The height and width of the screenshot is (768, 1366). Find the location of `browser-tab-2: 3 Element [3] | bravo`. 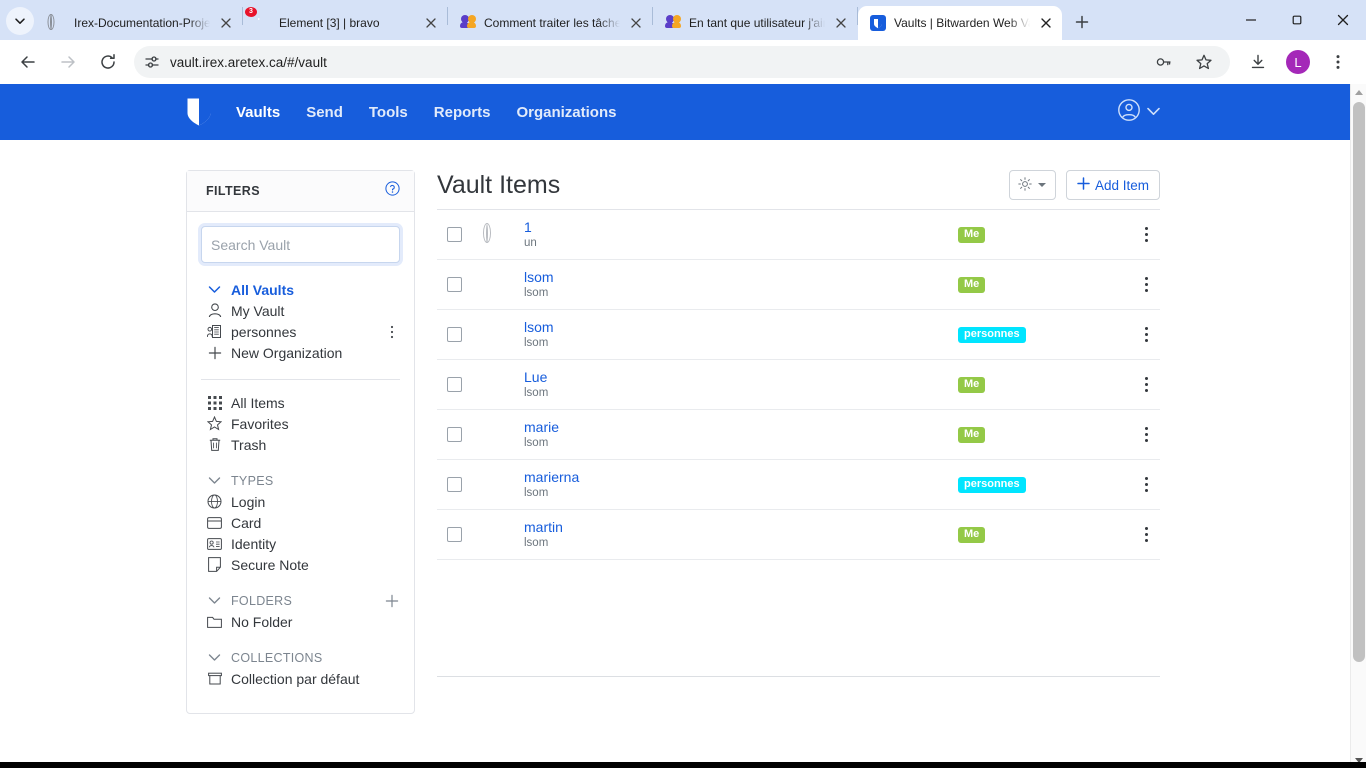

browser-tab-2: 3 Element [3] | bravo is located at coordinates (345, 23).